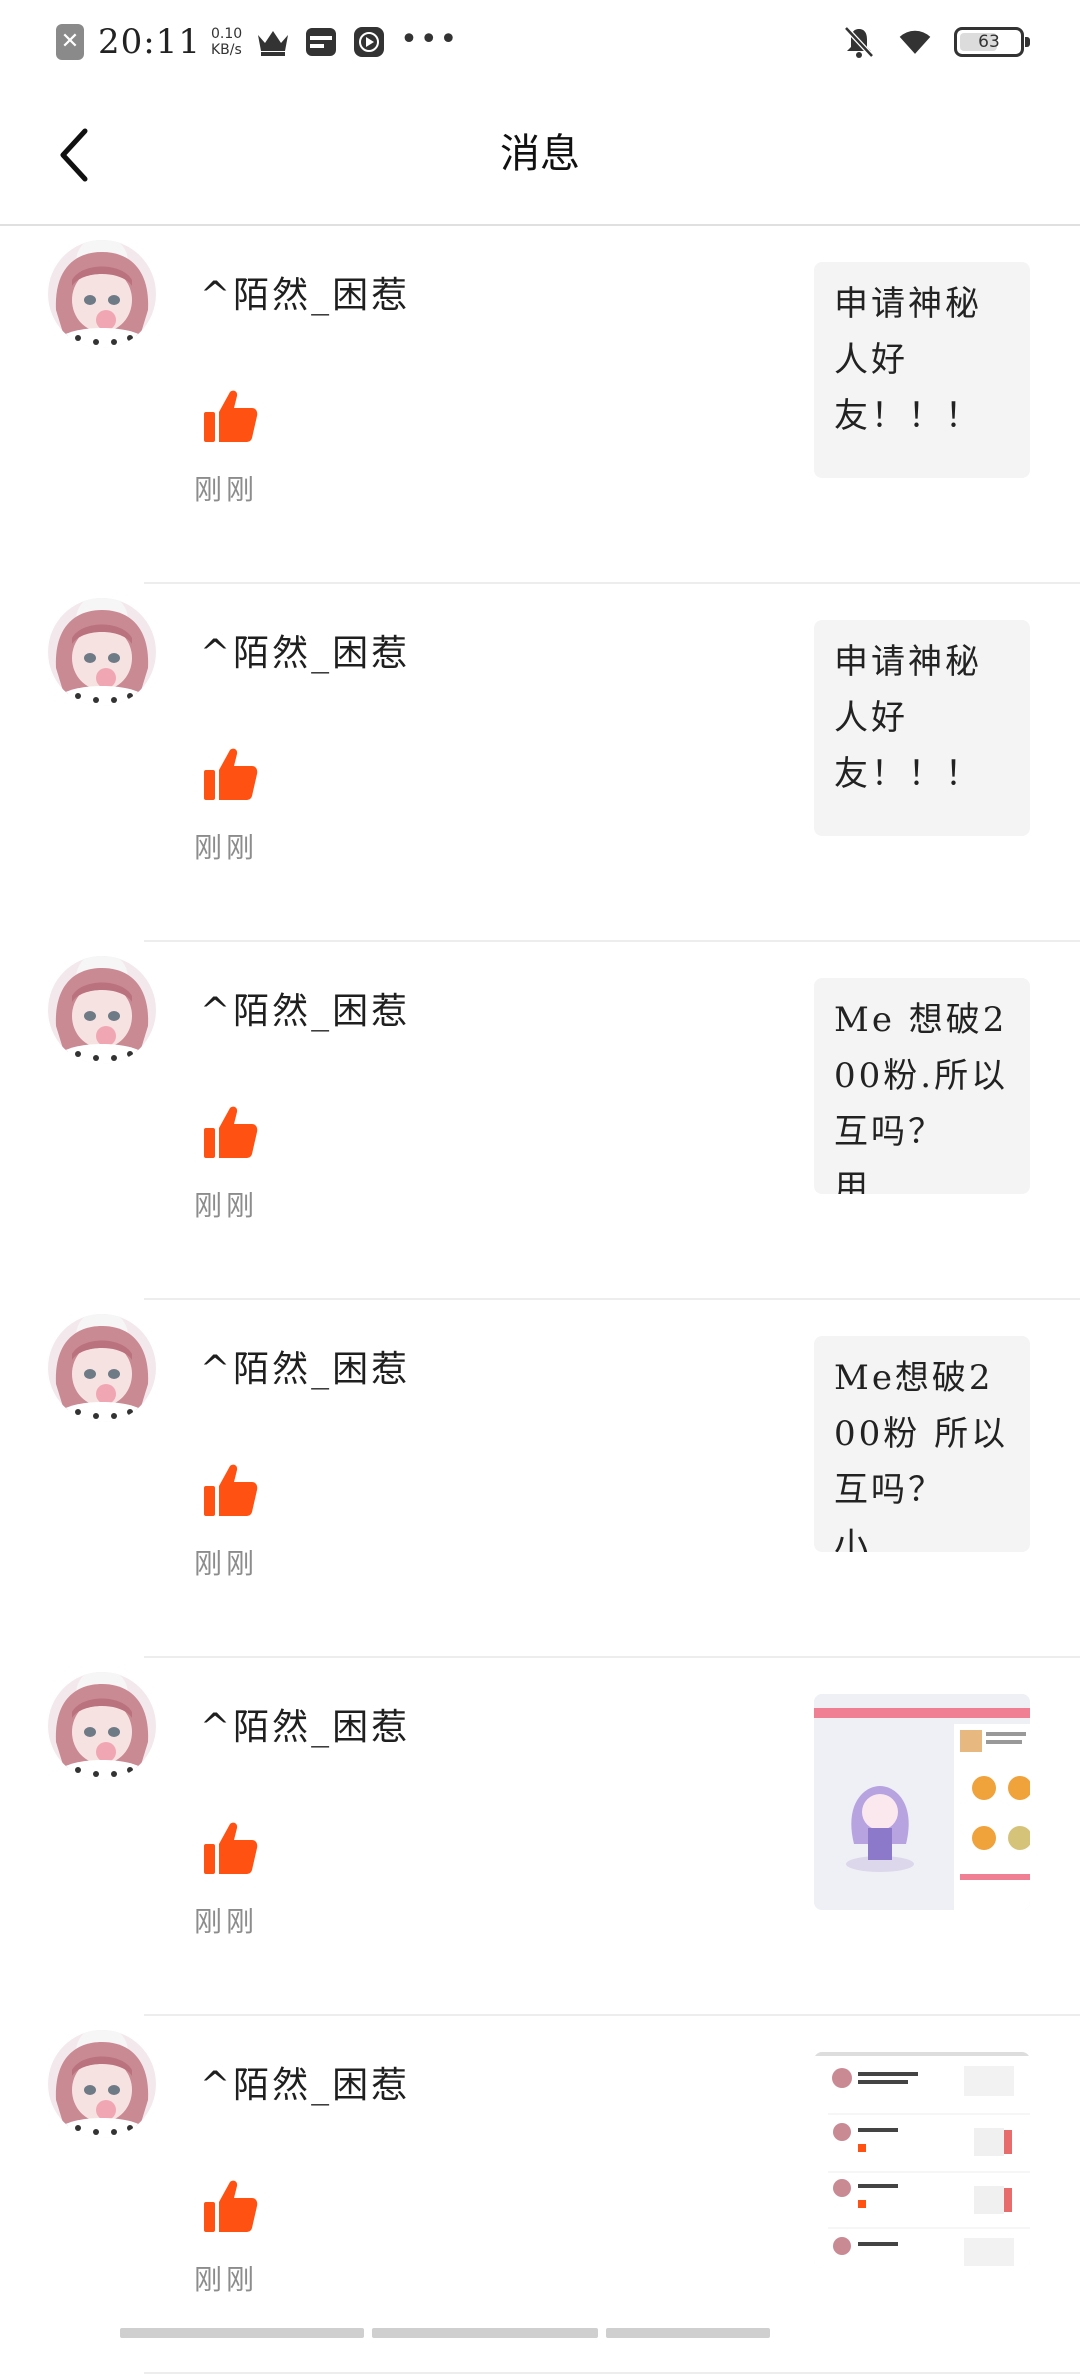  Describe the element at coordinates (936, 42) in the screenshot. I see `status-bar-right: 63` at that location.